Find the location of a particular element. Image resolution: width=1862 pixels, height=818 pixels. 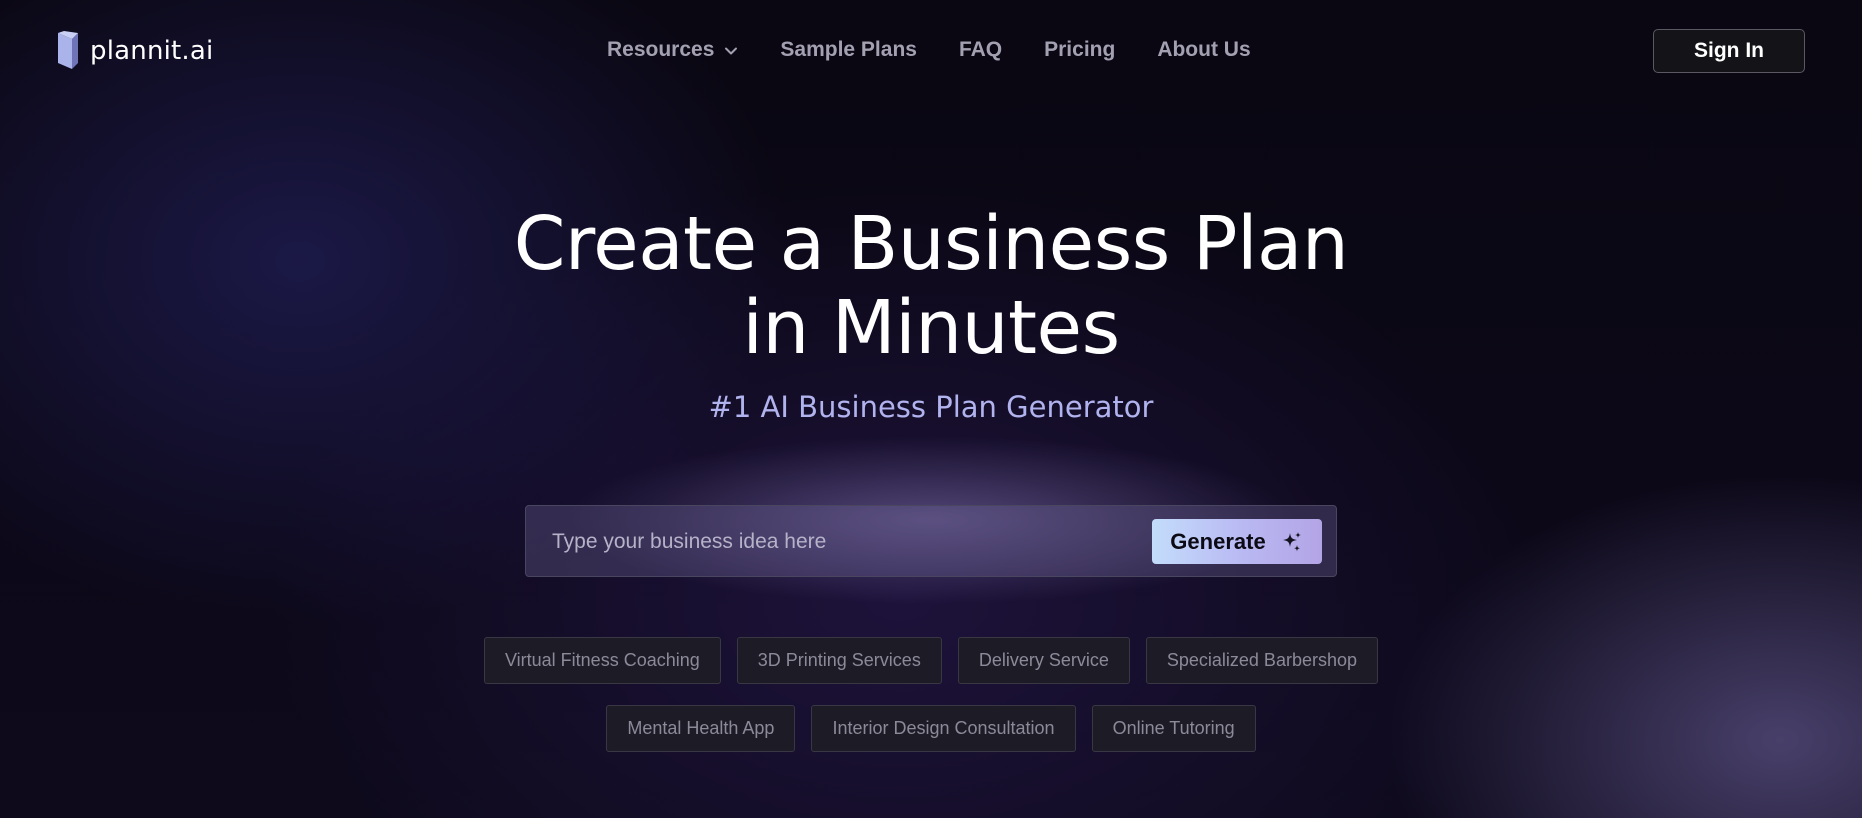

nav-item-resources: Resources is located at coordinates (672, 50).